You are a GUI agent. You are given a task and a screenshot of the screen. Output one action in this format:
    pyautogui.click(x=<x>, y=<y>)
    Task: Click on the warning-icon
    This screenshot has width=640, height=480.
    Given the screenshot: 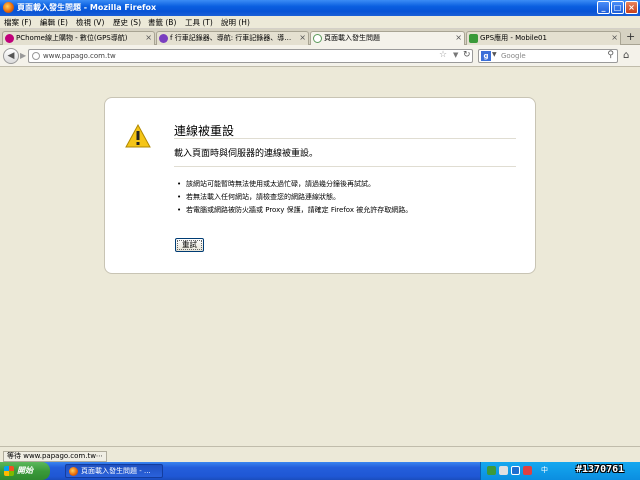 What is the action you would take?
    pyautogui.click(x=138, y=136)
    